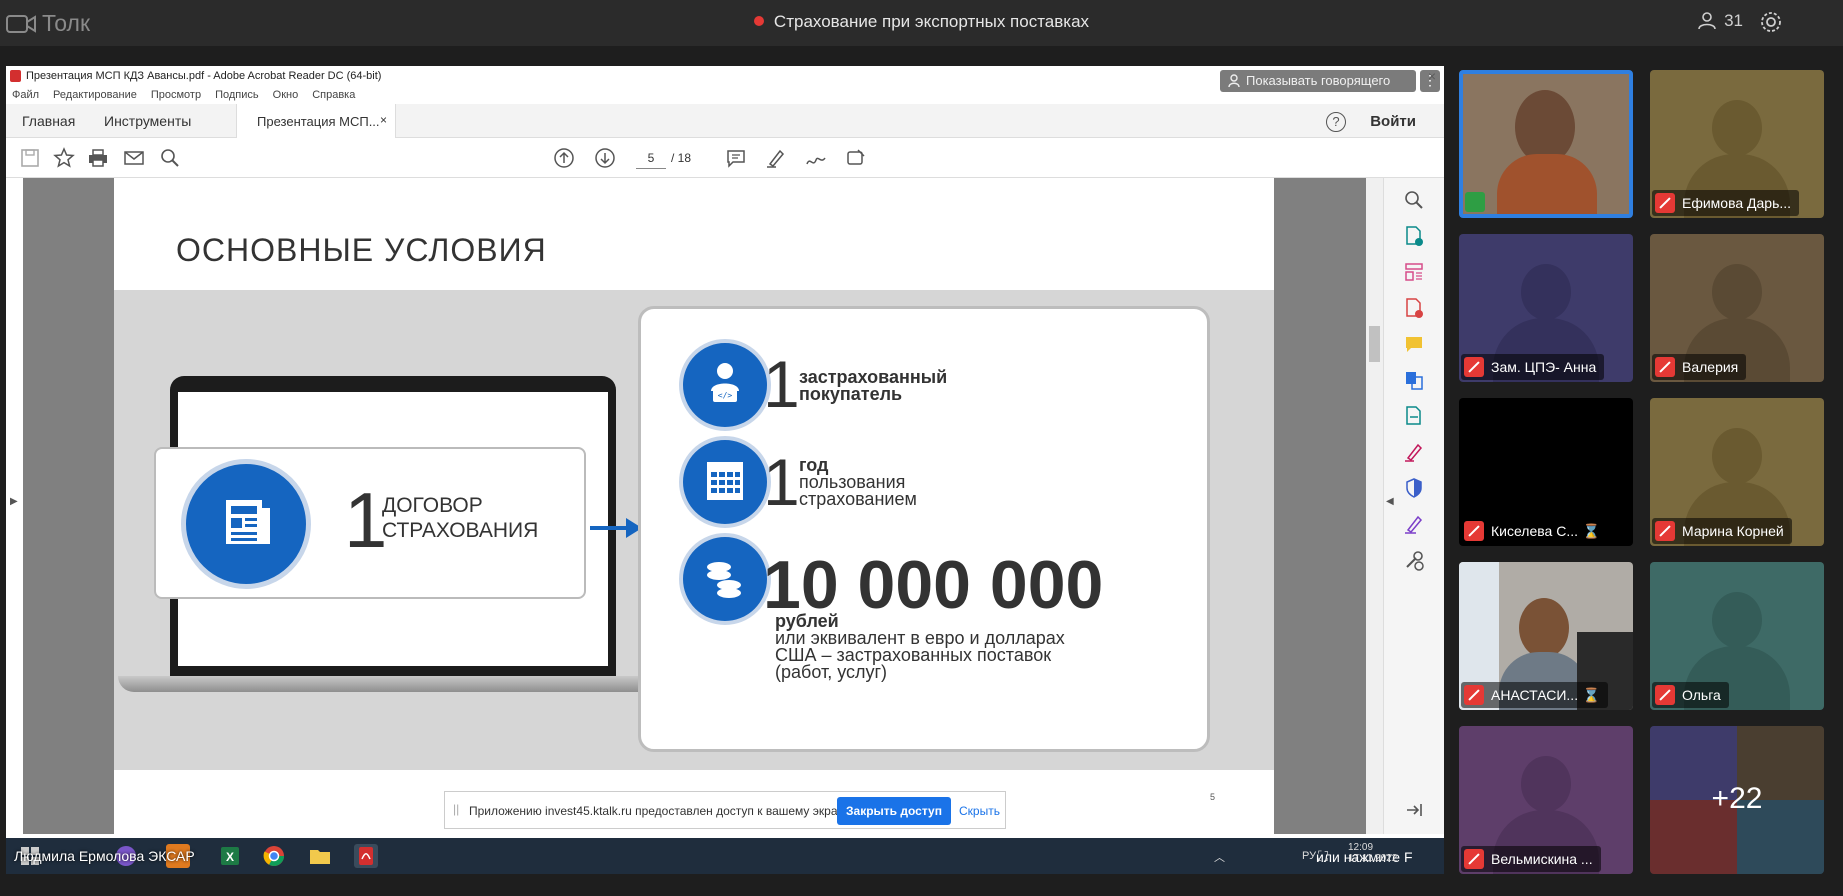 This screenshot has height=896, width=1843. What do you see at coordinates (1414, 308) in the screenshot?
I see `export-pdf-icon` at bounding box center [1414, 308].